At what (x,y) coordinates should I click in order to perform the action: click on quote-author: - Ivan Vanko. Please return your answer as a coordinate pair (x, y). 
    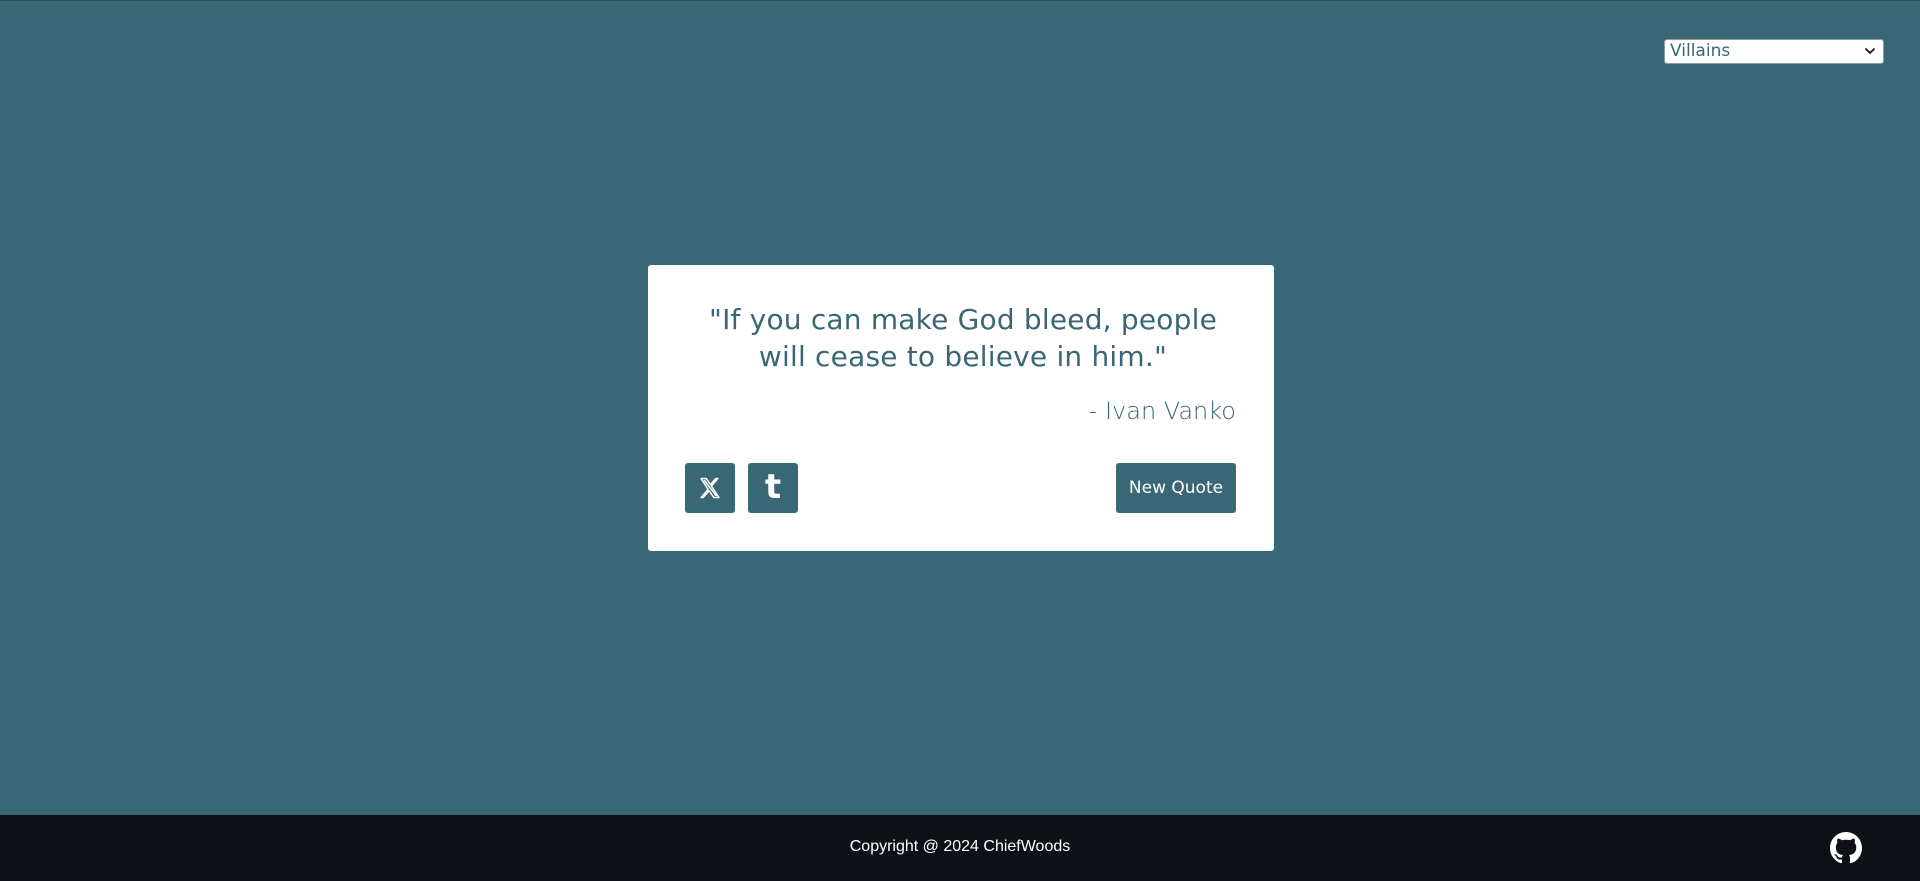
    Looking at the image, I should click on (1162, 411).